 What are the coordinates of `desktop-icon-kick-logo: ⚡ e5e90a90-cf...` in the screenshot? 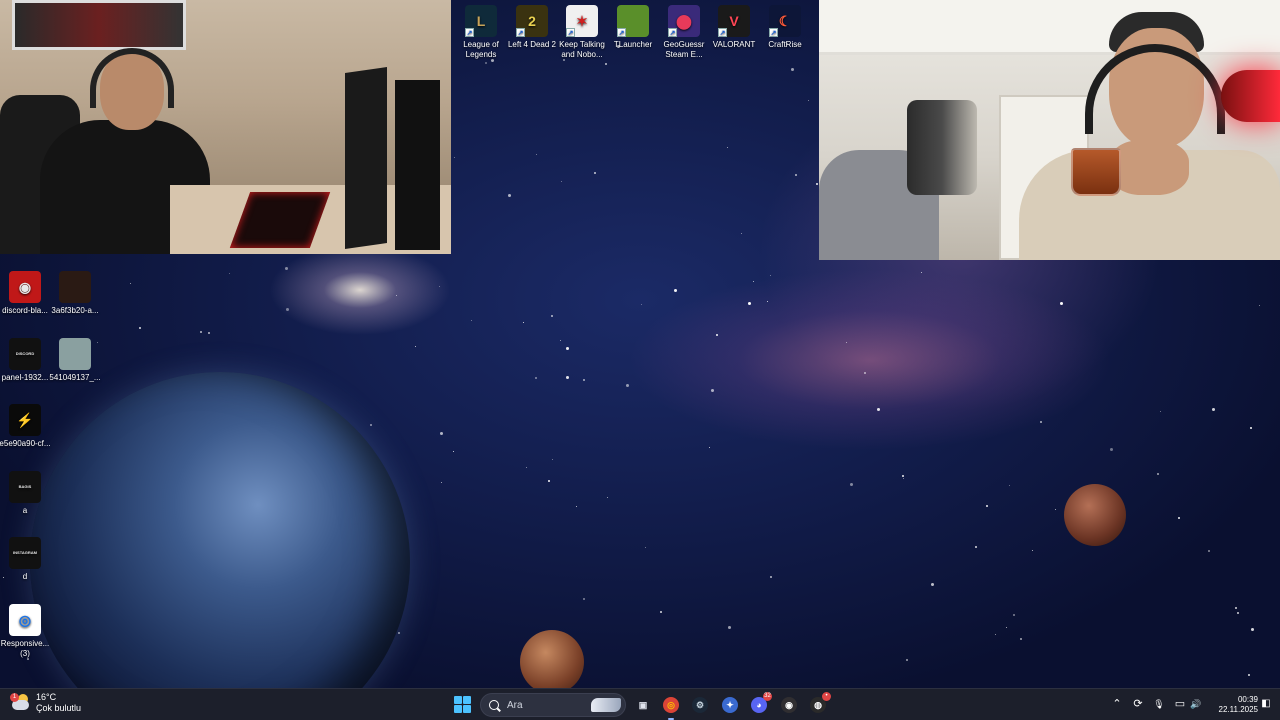 It's located at (25, 426).